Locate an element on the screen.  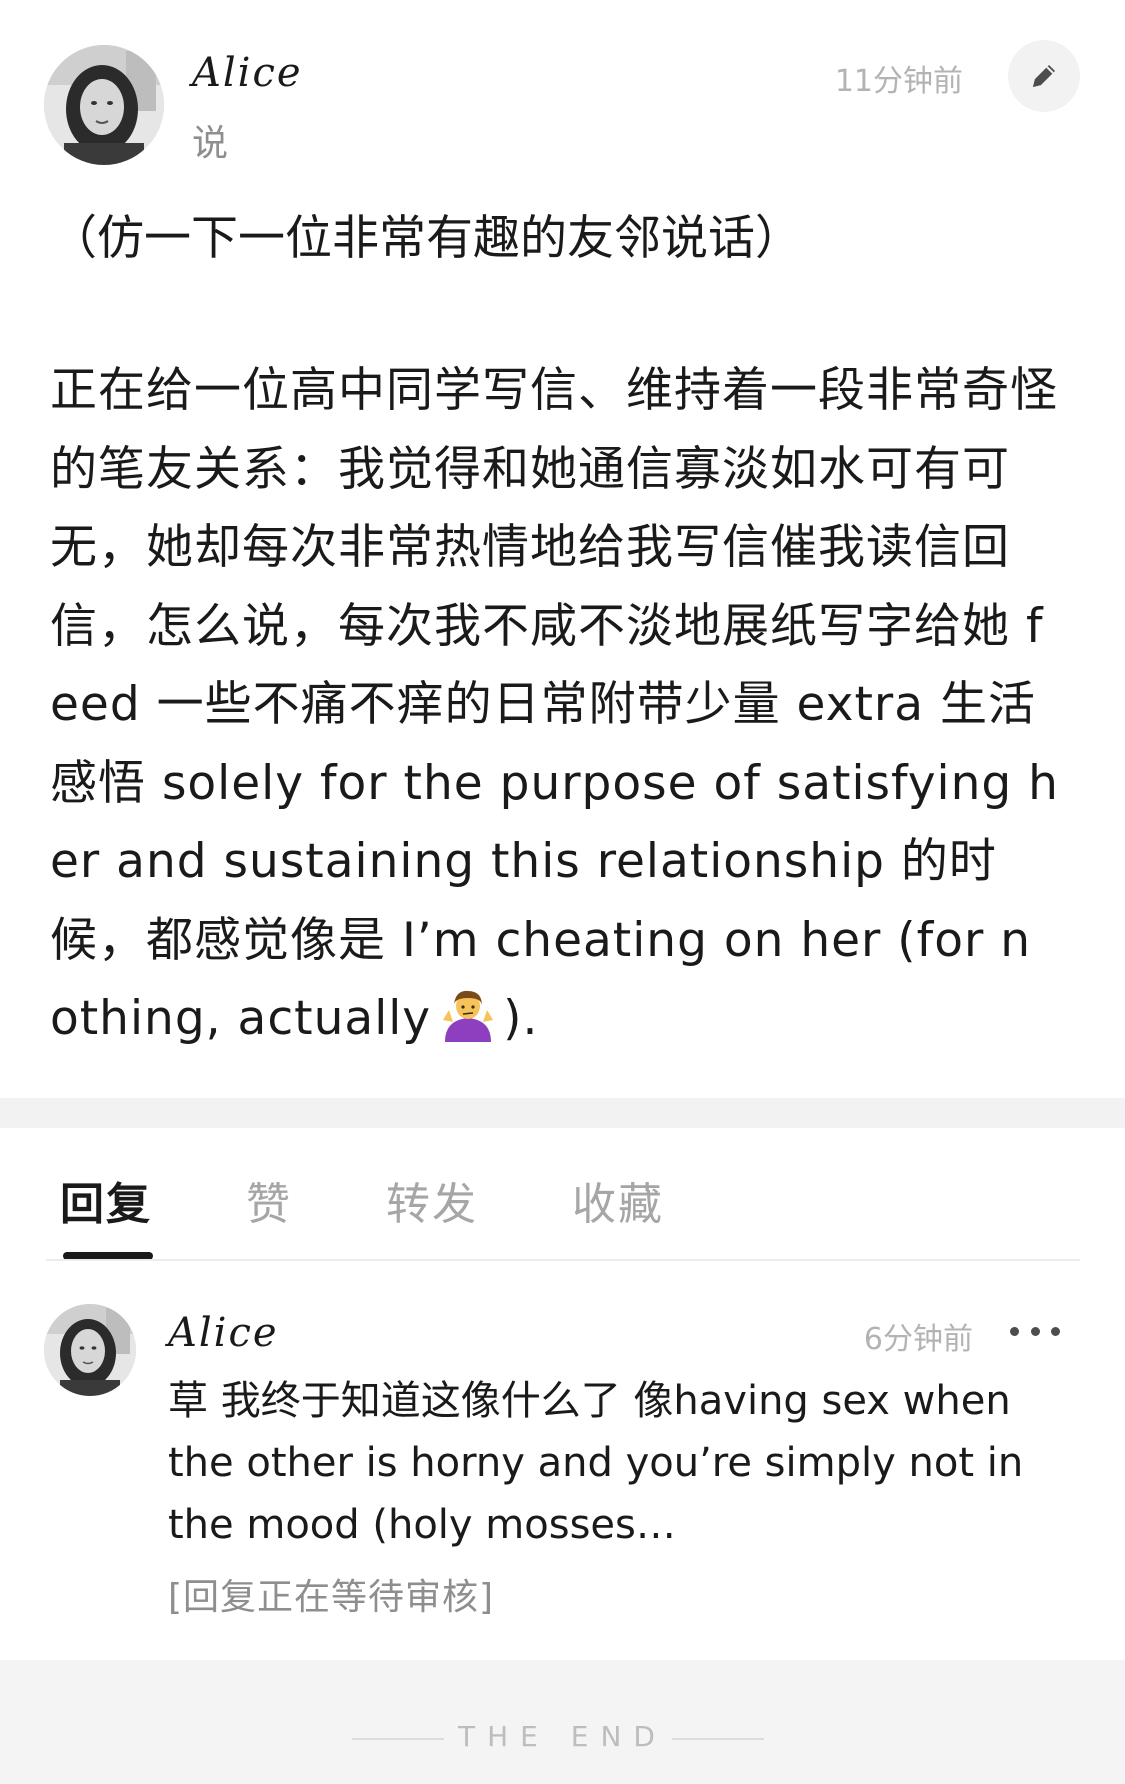
edit-button is located at coordinates (1044, 76).